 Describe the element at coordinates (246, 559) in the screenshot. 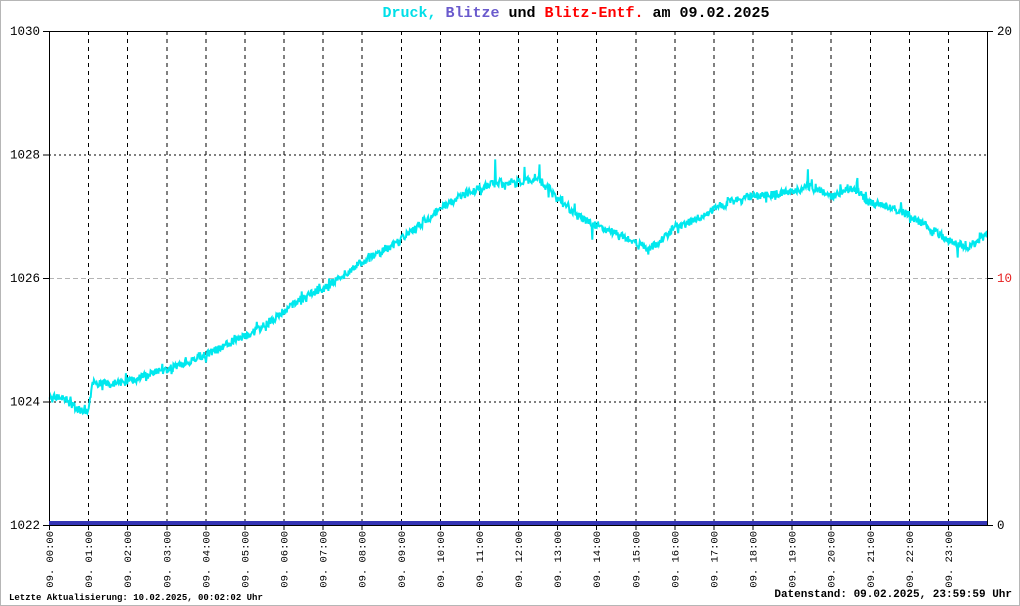

I see `x-tick-label: 09. 05:00` at that location.